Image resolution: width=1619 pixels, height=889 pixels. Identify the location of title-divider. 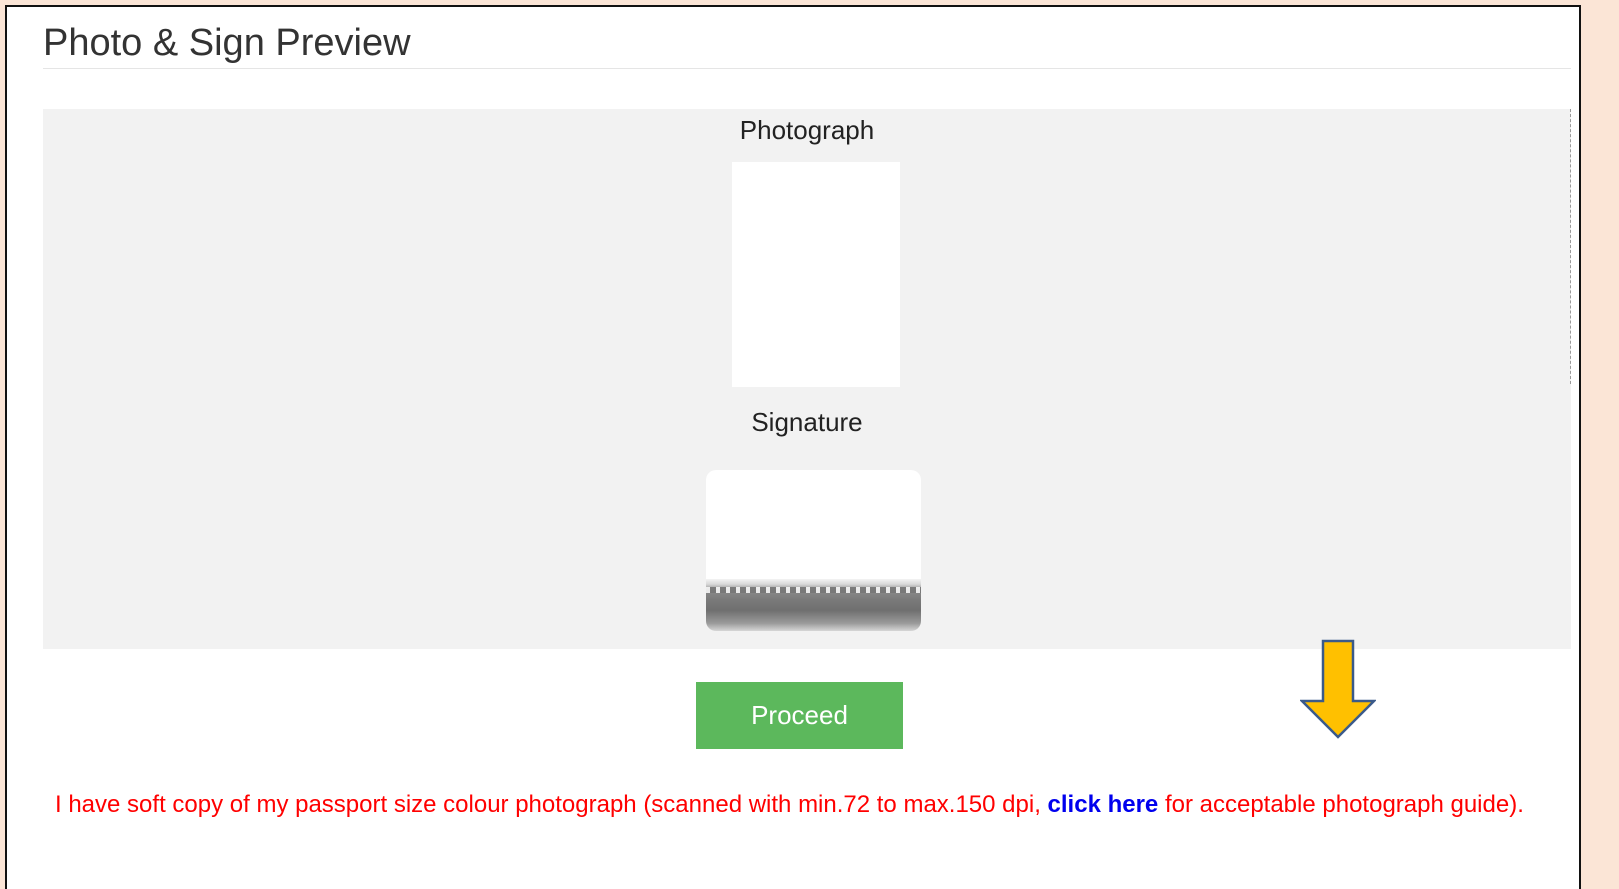
(807, 68).